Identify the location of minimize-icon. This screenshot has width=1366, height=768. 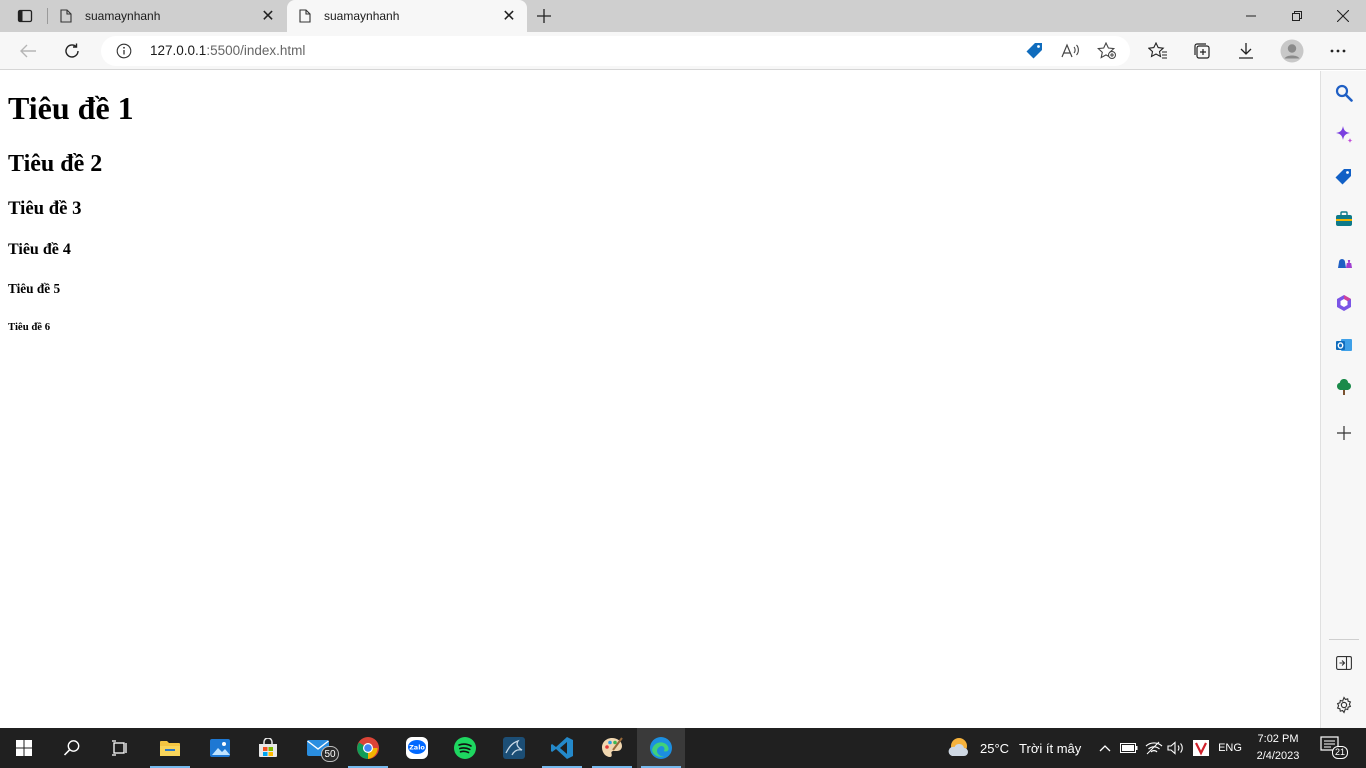
(1251, 16).